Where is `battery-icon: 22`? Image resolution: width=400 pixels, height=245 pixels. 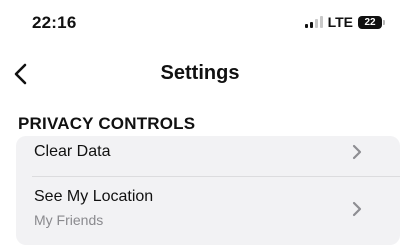 battery-icon: 22 is located at coordinates (371, 22).